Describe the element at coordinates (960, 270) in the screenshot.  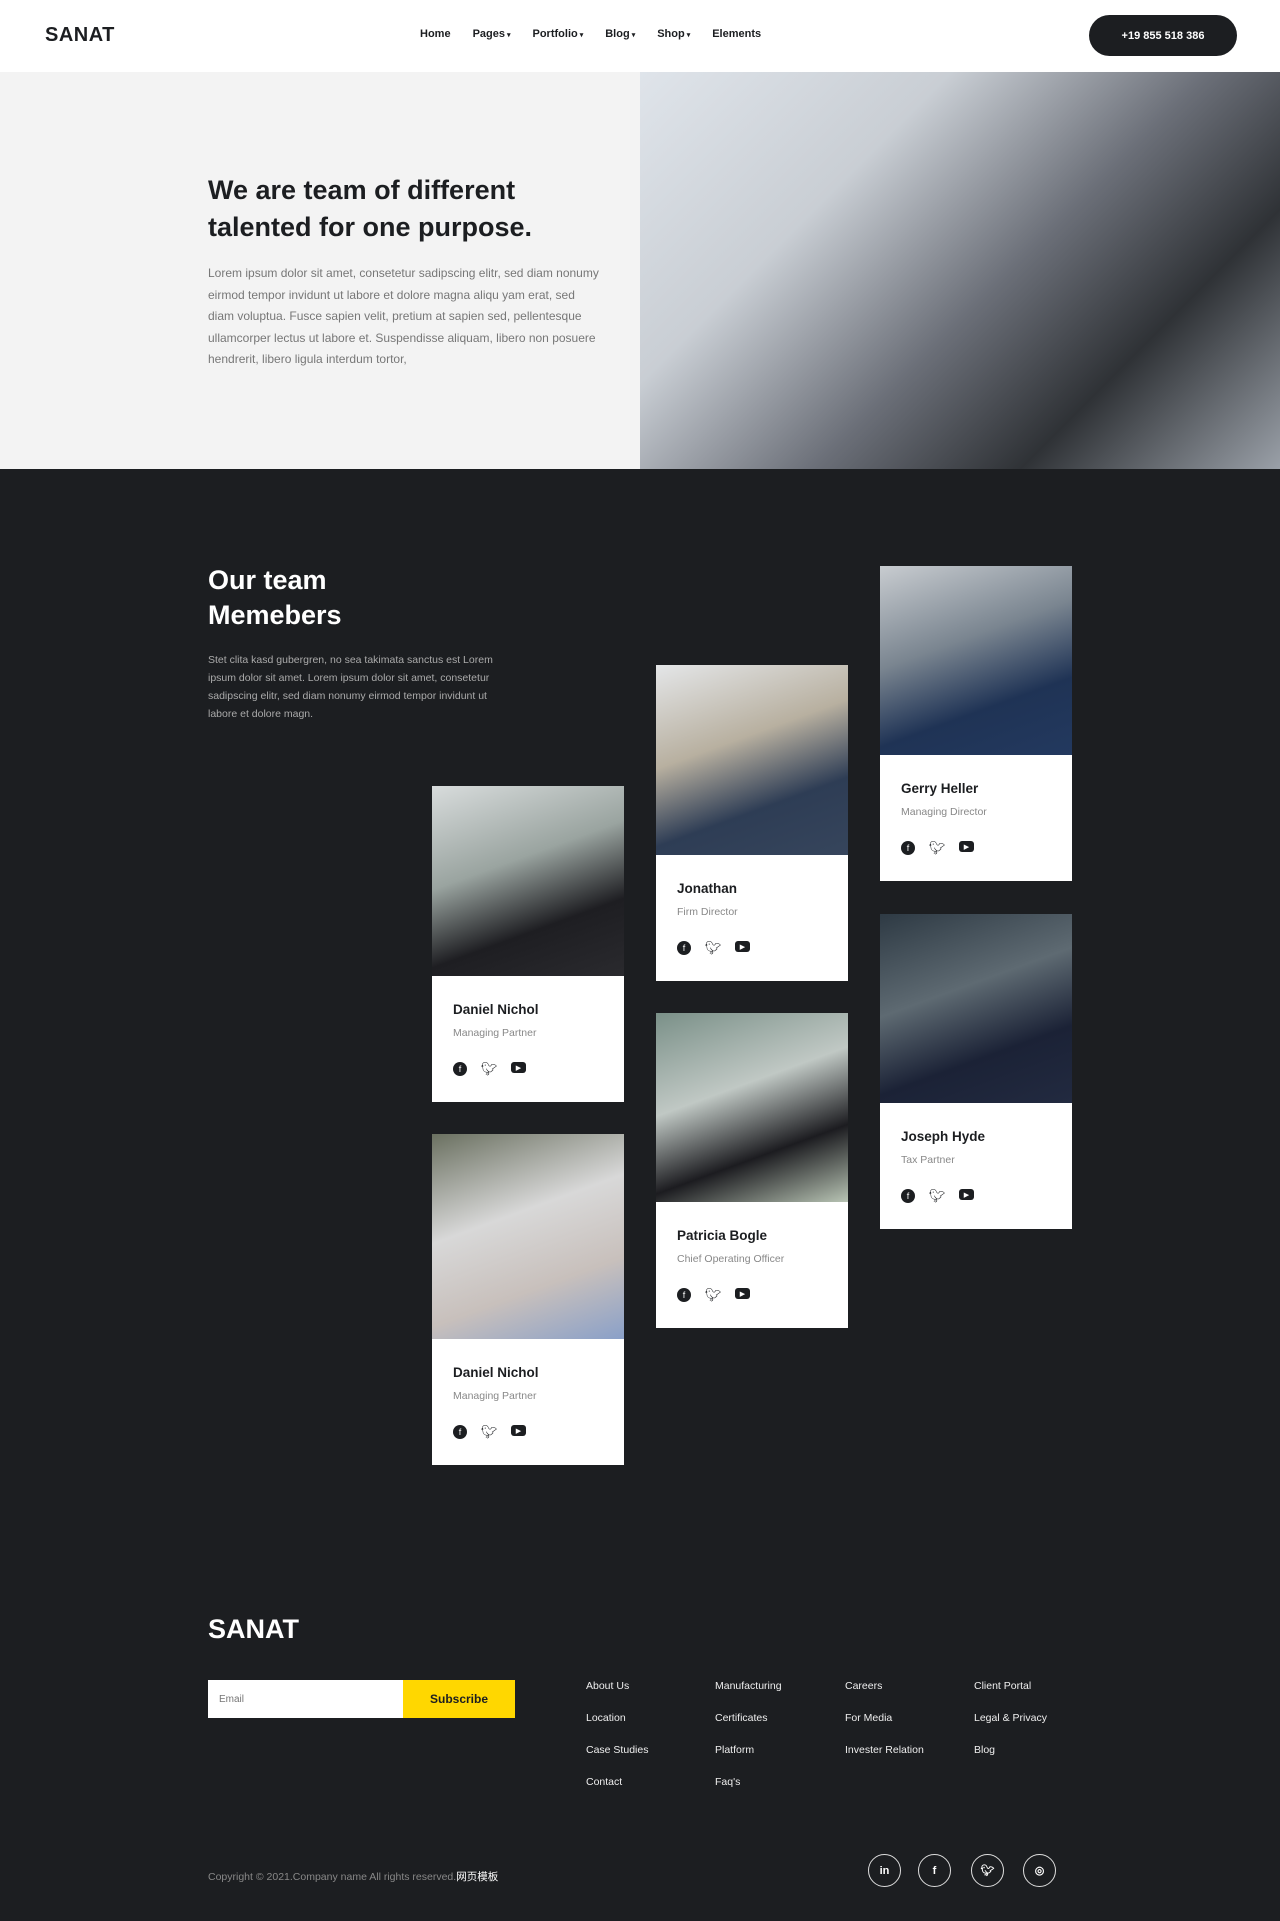
I see `hero-team-meeting-image` at that location.